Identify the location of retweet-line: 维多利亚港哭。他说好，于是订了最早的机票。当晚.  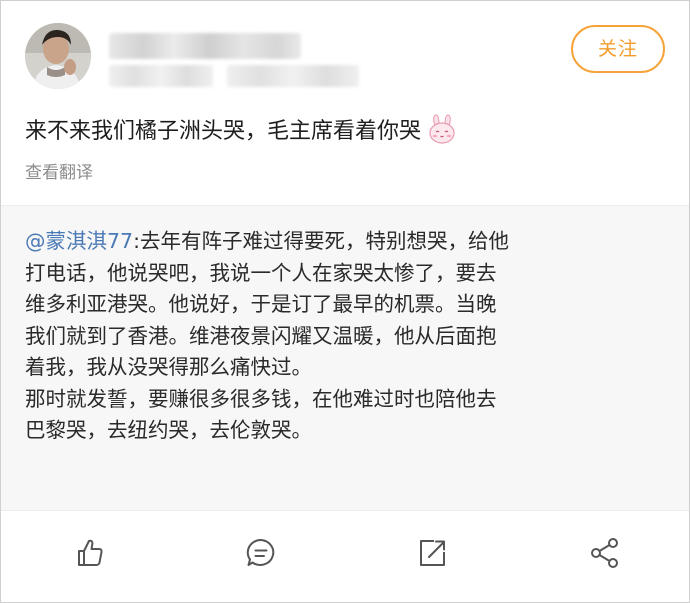
(261, 304).